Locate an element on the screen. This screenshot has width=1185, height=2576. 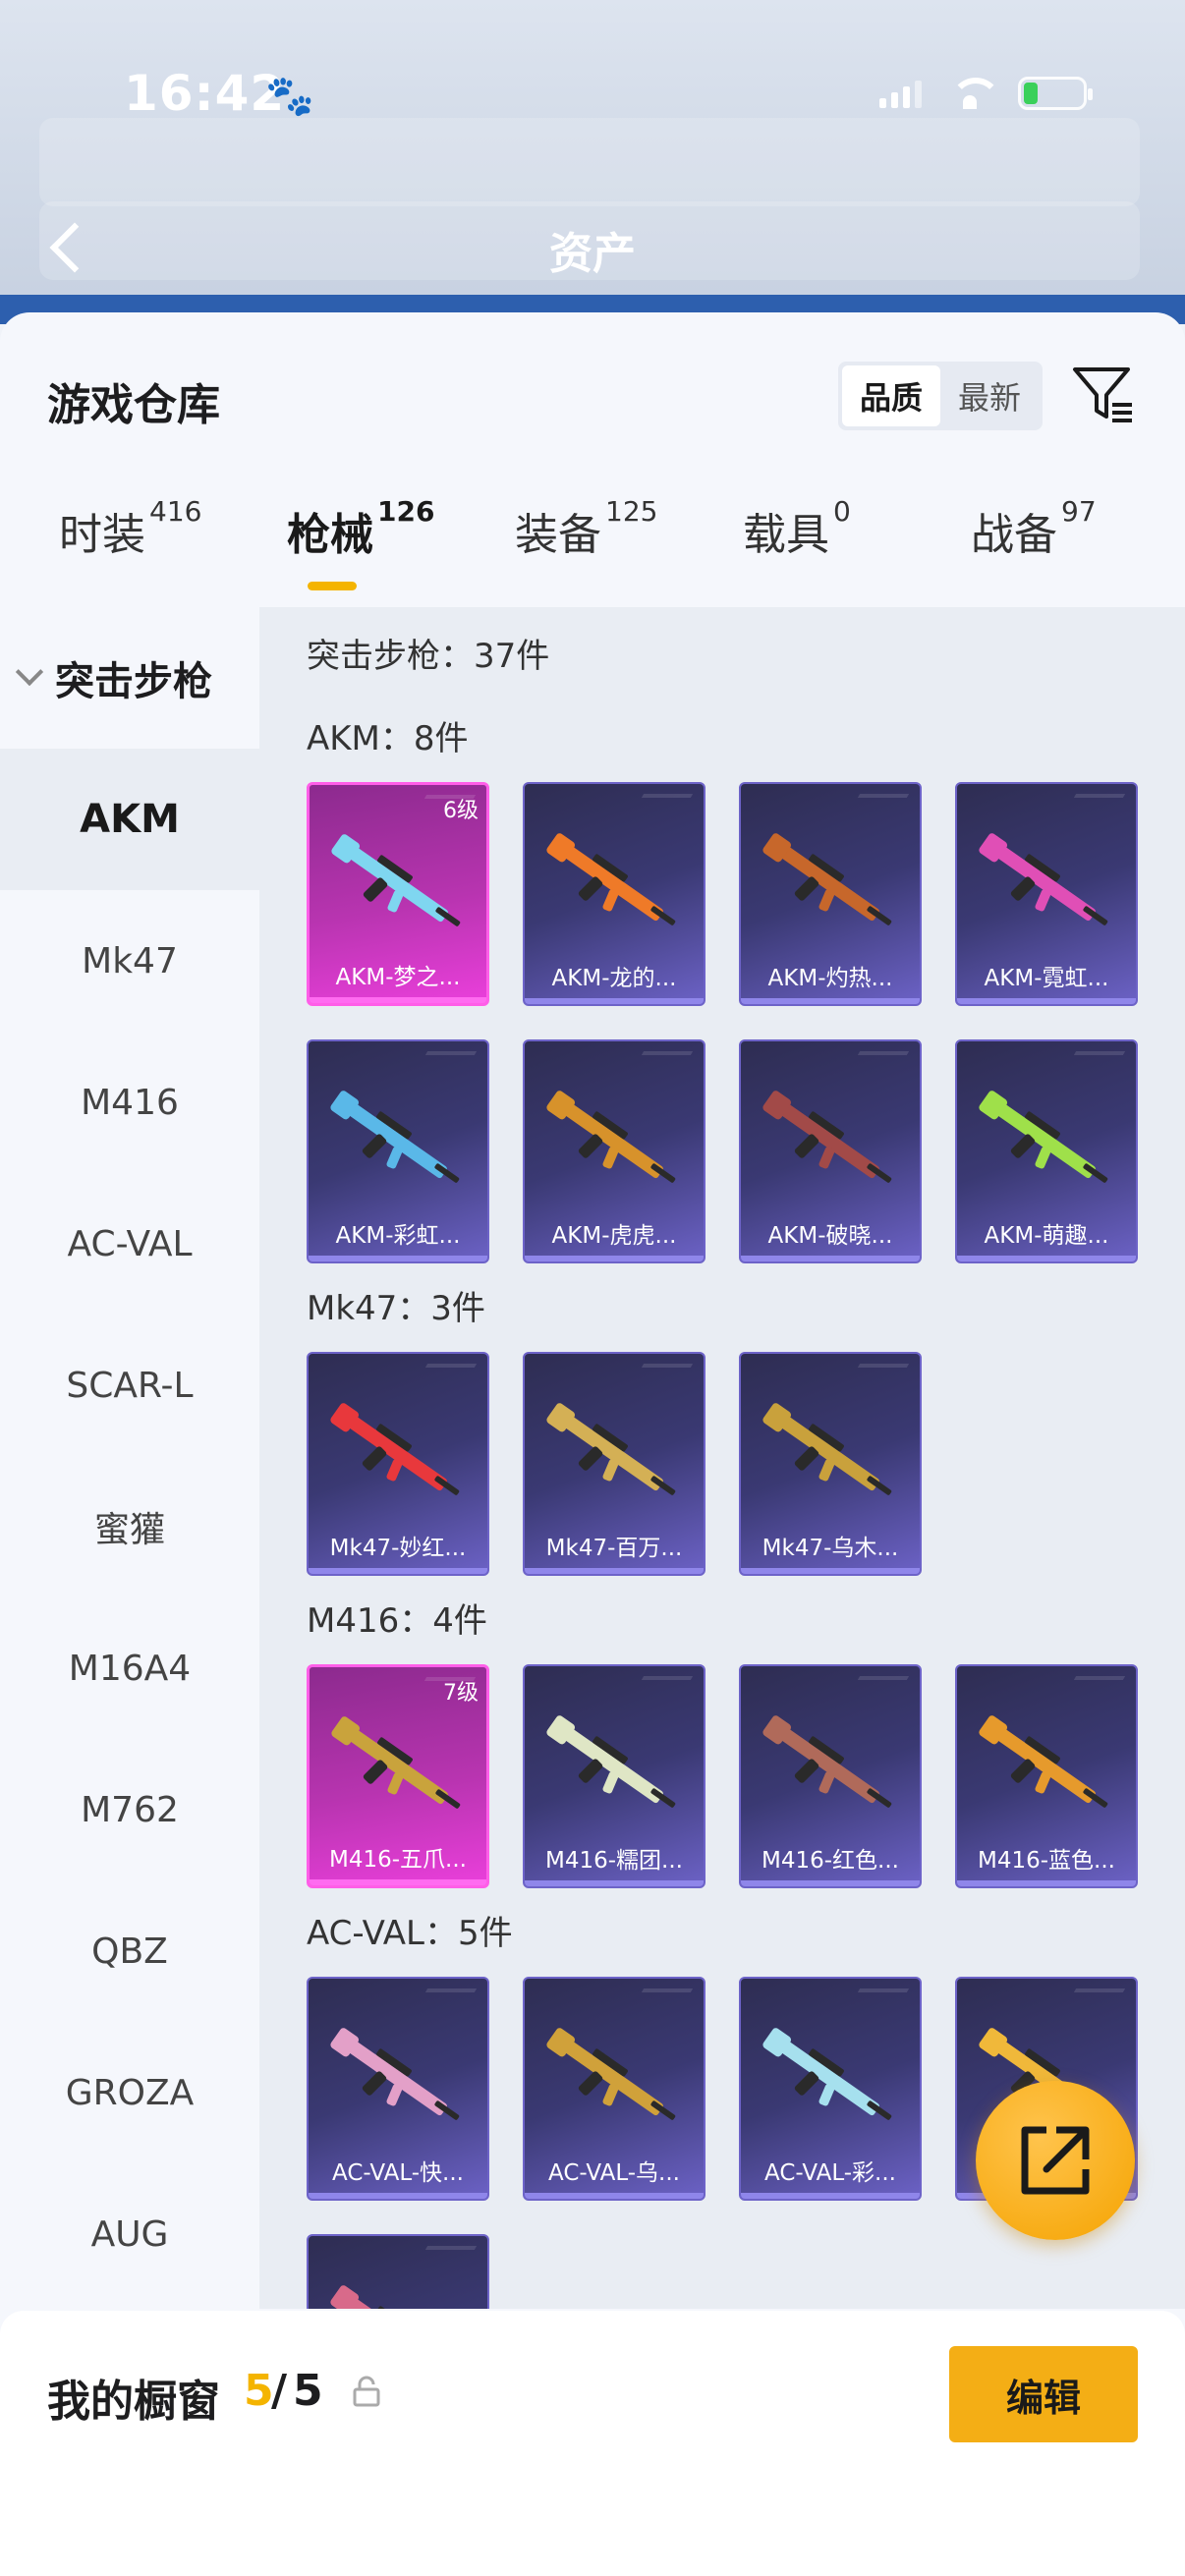
sidebar-category: 突击步枪 is located at coordinates (130, 678).